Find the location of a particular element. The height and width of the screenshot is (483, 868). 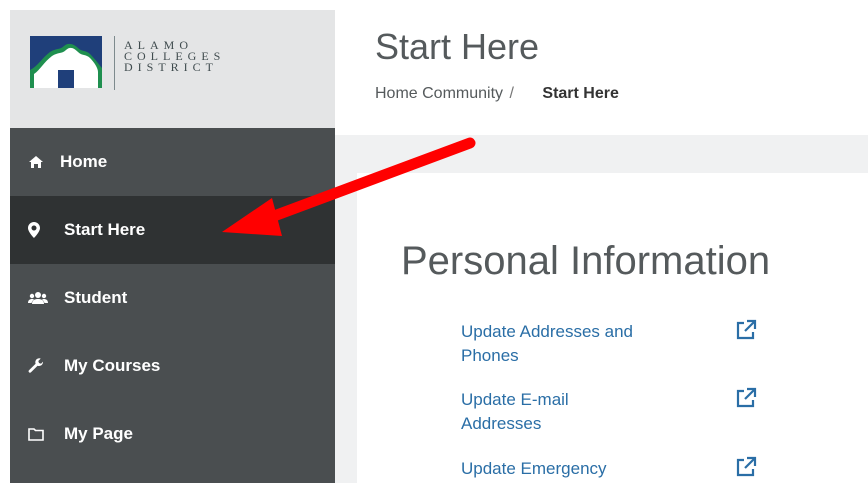

gray-gutter is located at coordinates (346, 328).